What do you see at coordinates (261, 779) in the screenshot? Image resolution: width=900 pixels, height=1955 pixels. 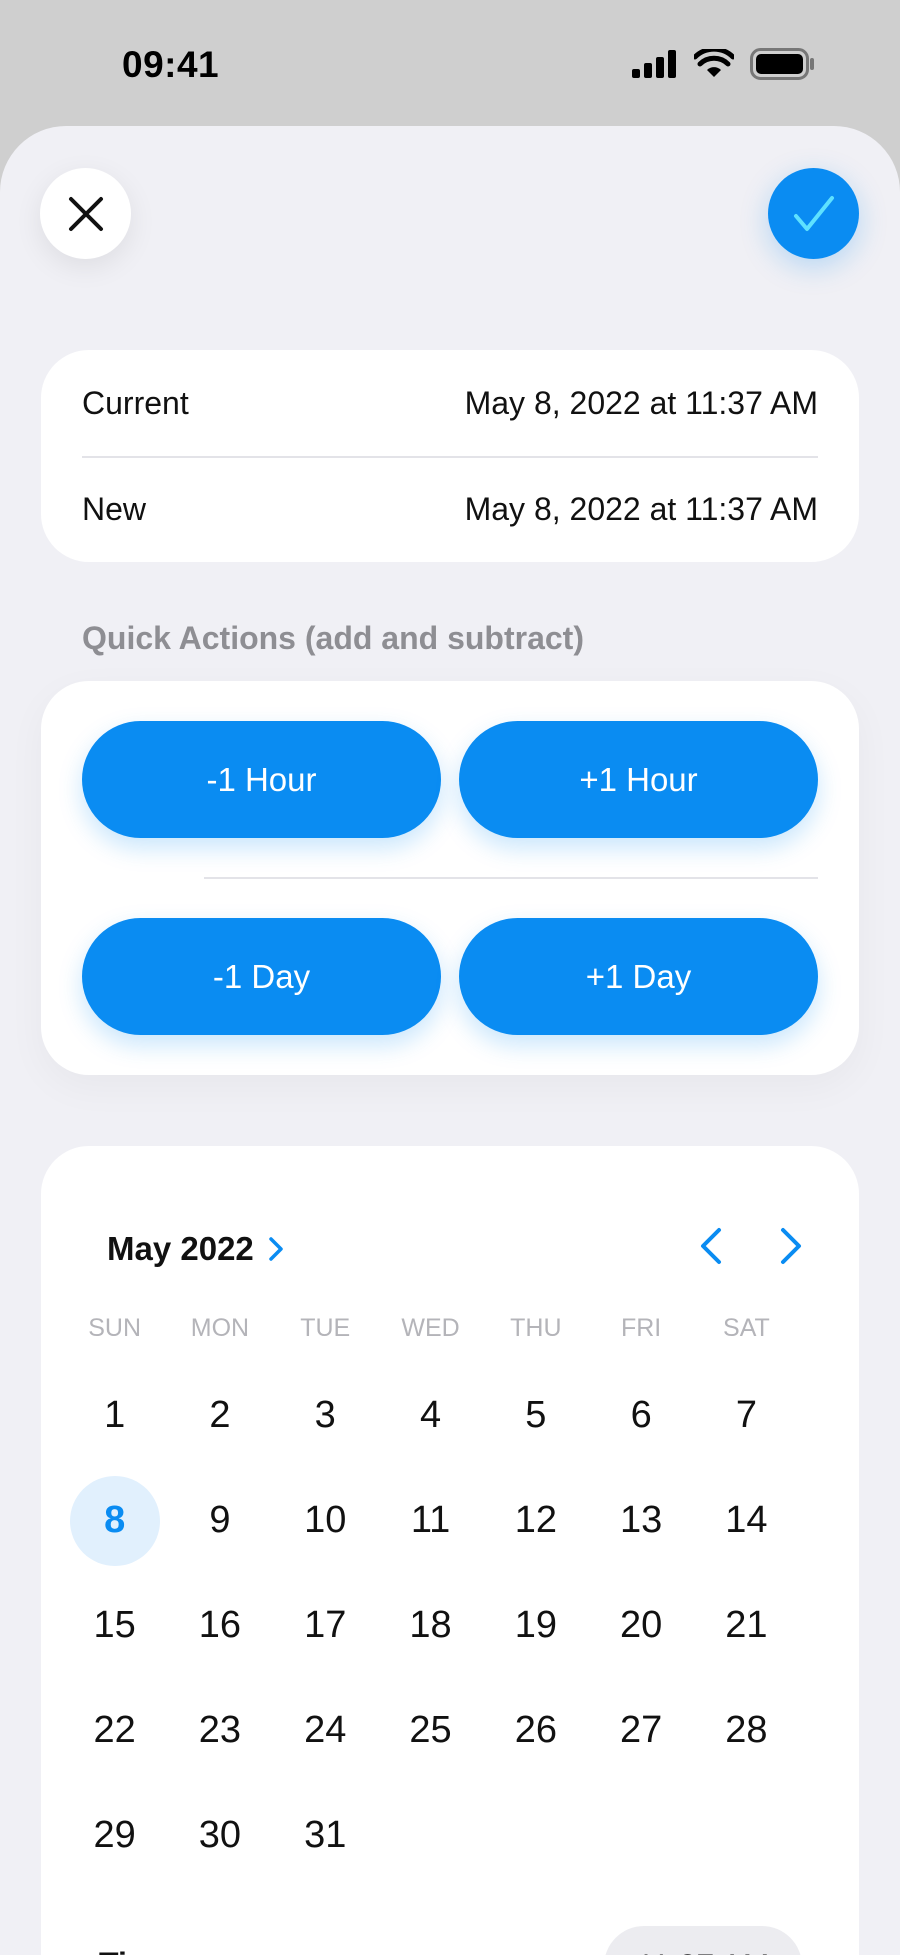 I see `minus-hour-button: -1 Hour` at bounding box center [261, 779].